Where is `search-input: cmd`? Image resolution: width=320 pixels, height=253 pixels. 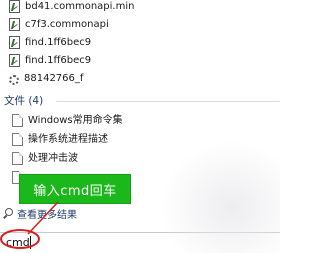
search-input: cmd is located at coordinates (140, 242).